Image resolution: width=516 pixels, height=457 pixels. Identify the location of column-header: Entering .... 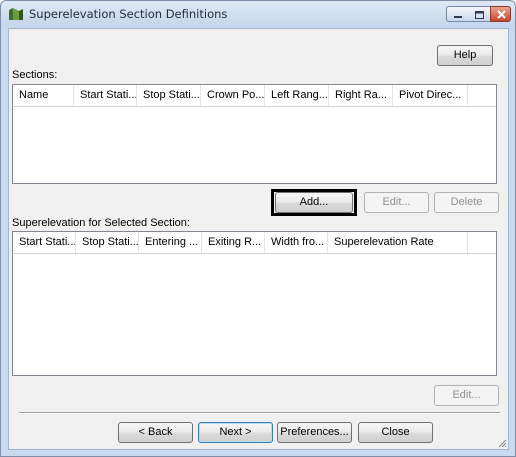
(170, 242).